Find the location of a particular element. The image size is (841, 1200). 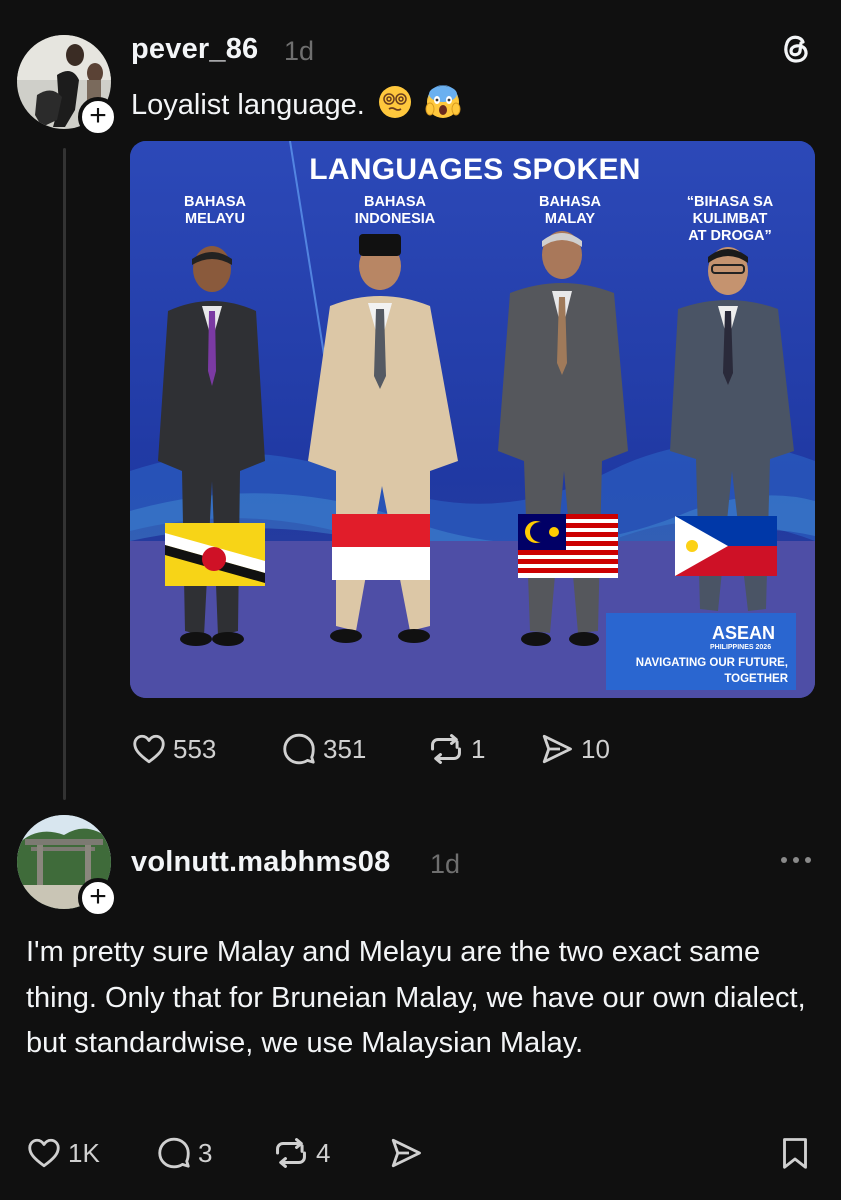

share-button: 10 is located at coordinates (574, 749).